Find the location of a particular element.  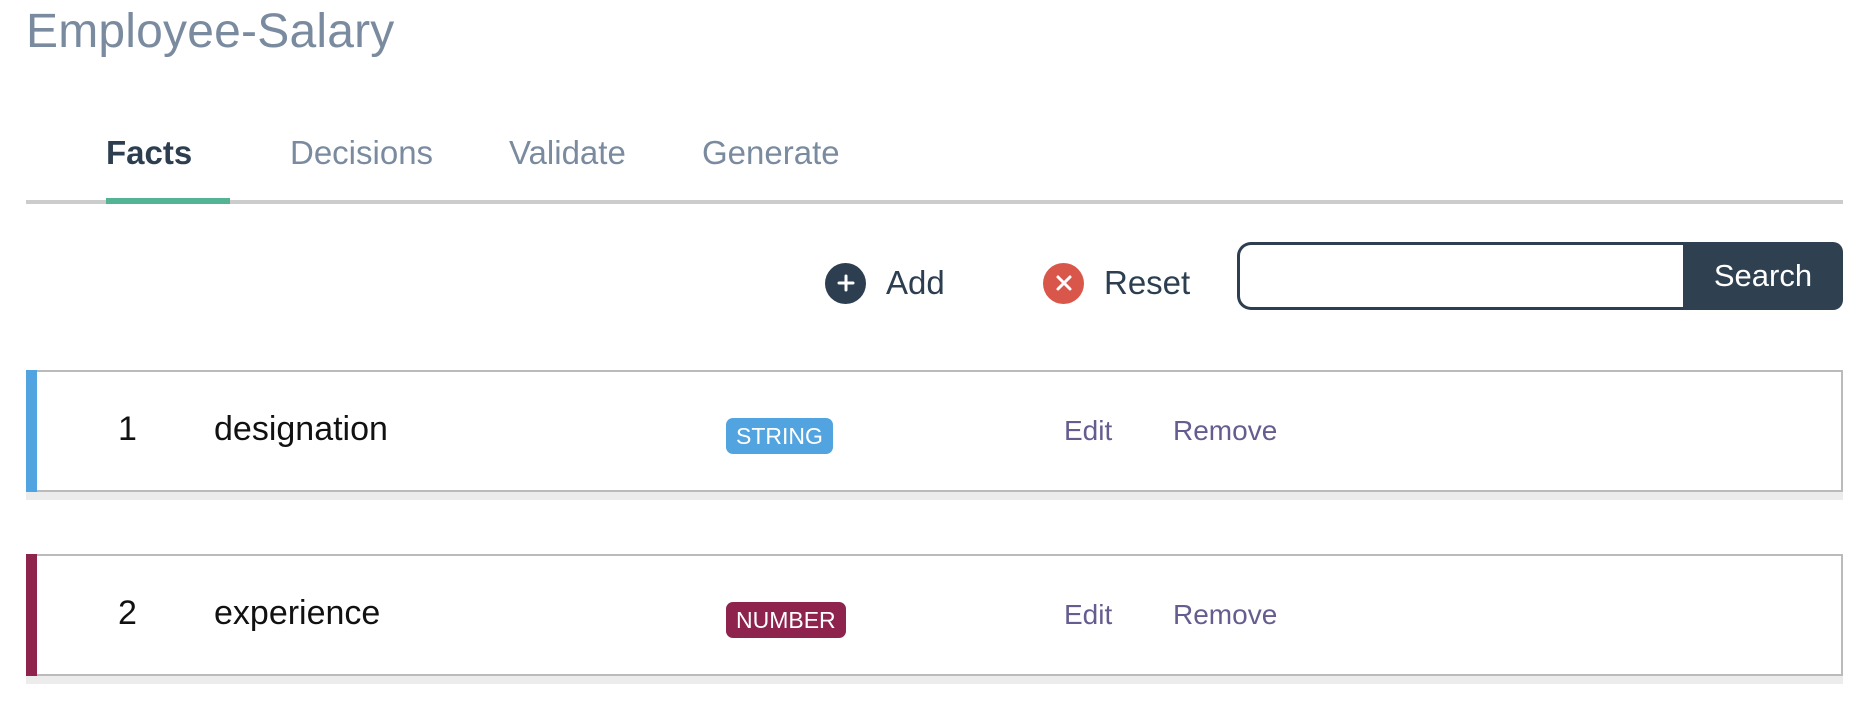

tab-bar: Facts Decisions Validate Generate is located at coordinates (934, 162).